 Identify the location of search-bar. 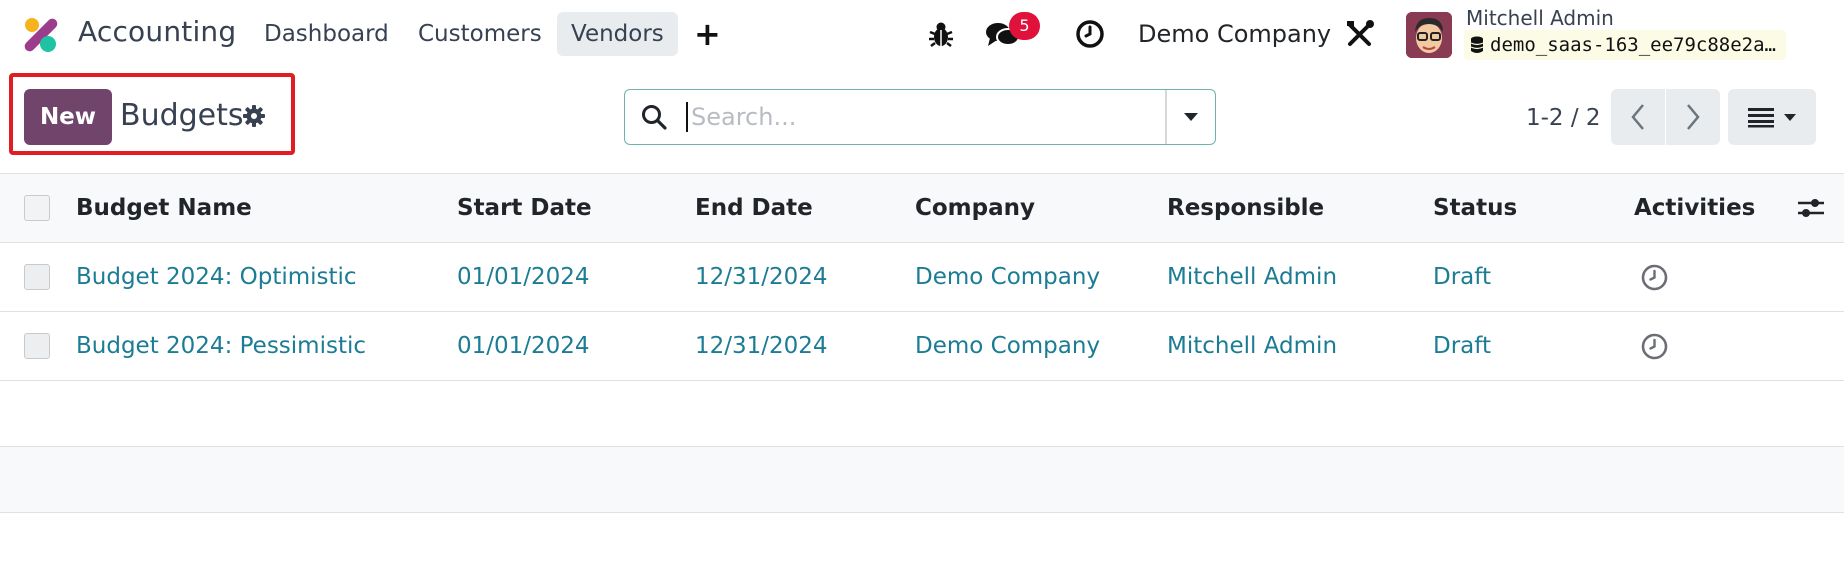
(920, 117).